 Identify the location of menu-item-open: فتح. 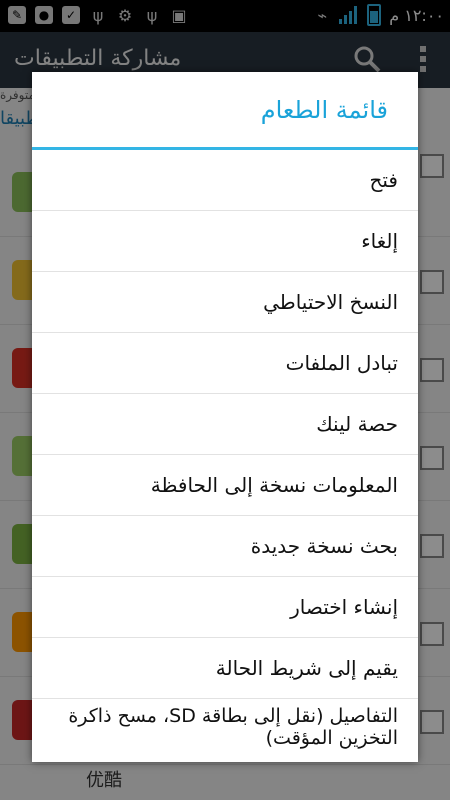
(225, 180).